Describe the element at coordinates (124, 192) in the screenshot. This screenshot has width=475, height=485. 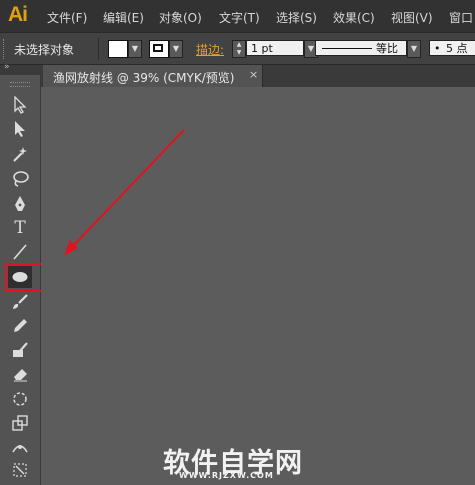
I see `annotation-arrow` at that location.